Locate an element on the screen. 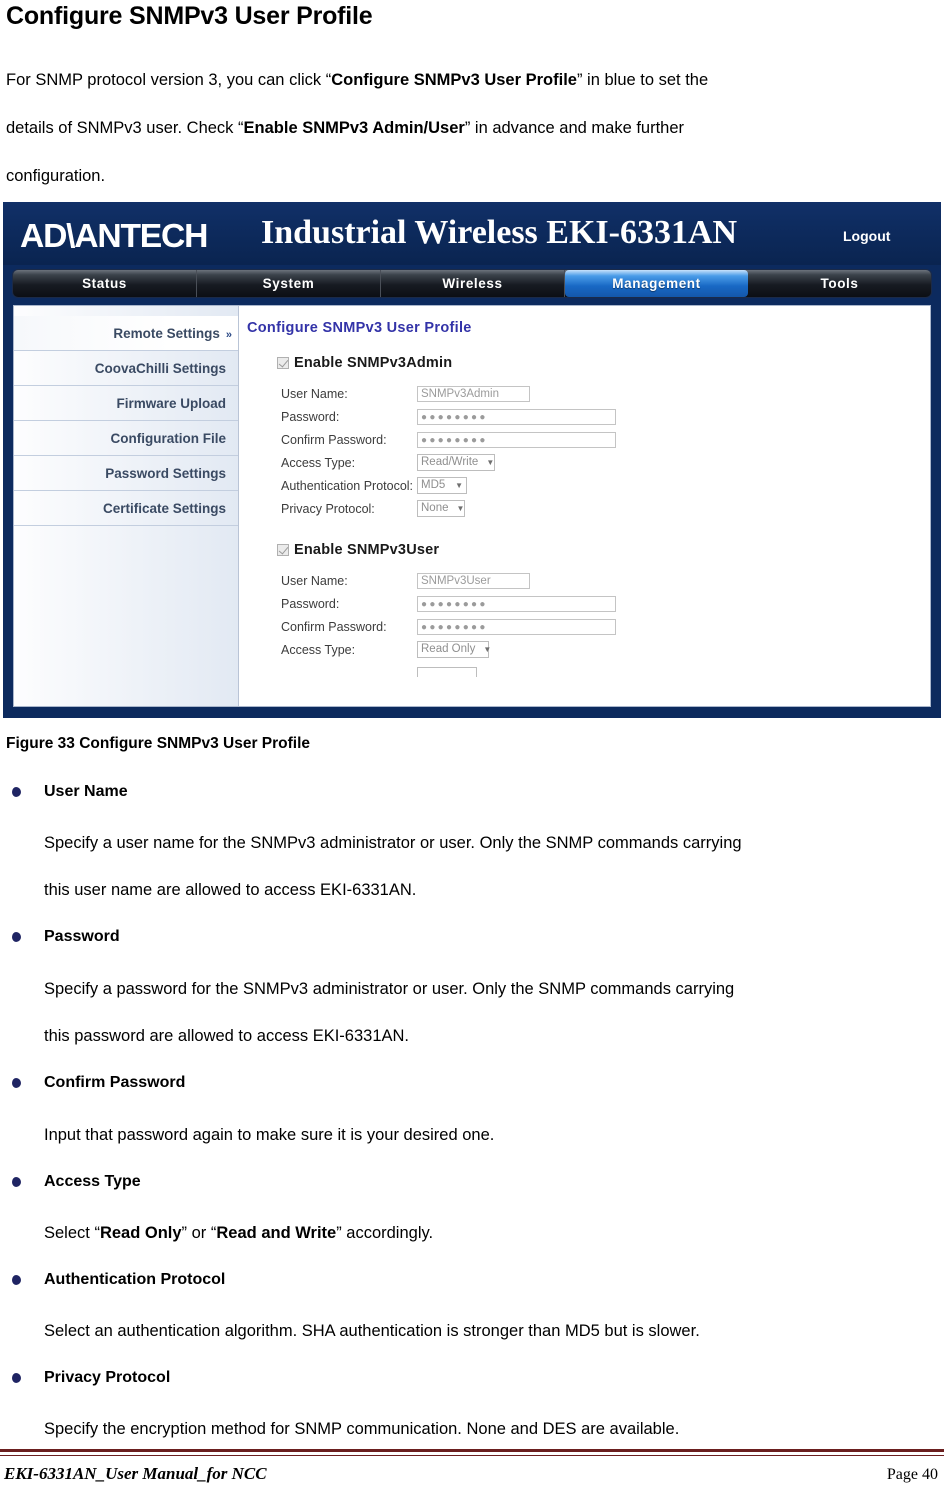  sidebar-item-coovachilli-settings: CoovaChilli Settings is located at coordinates (126, 368).